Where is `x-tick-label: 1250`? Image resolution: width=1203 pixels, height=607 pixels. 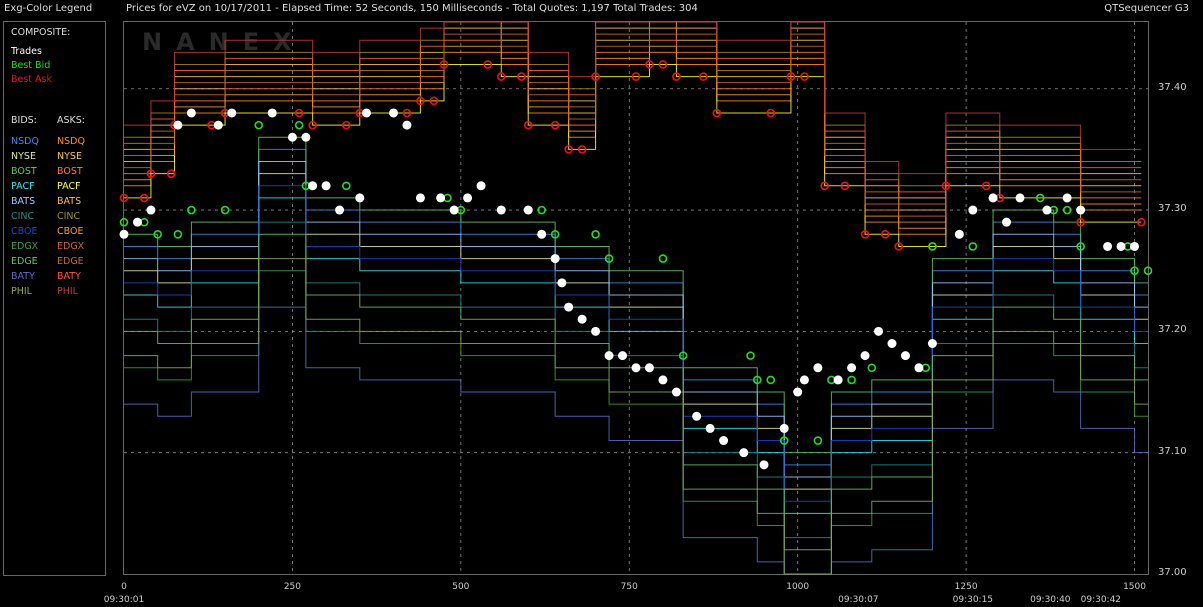
x-tick-label: 1250 is located at coordinates (966, 587).